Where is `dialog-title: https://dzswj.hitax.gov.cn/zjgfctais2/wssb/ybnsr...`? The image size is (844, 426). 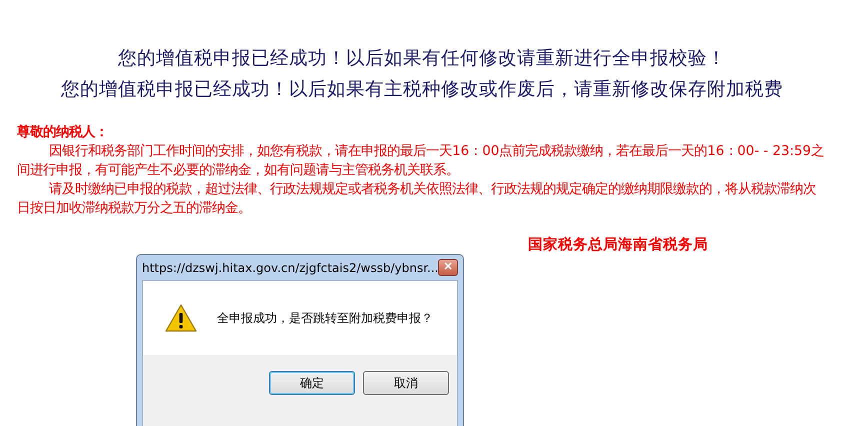 dialog-title: https://dzswj.hitax.gov.cn/zjgfctais2/wssb/ybnsr... is located at coordinates (290, 267).